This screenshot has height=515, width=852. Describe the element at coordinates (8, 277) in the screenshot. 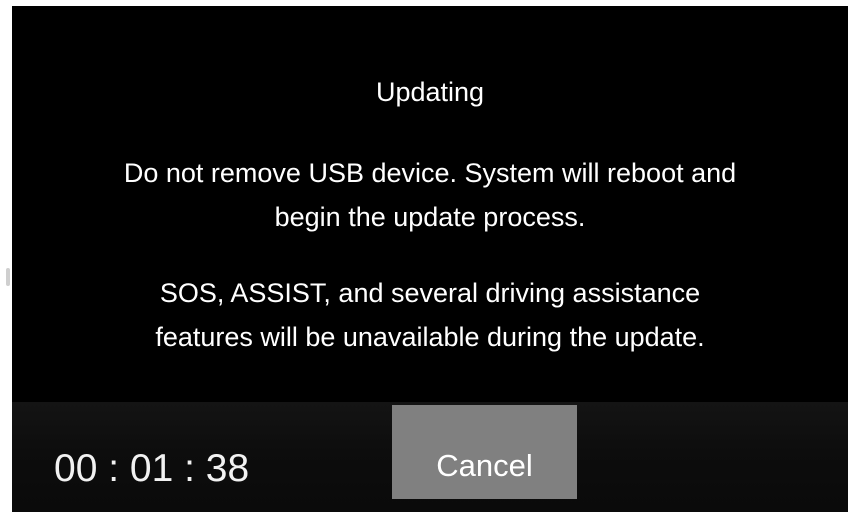

I see `edge-mark` at that location.